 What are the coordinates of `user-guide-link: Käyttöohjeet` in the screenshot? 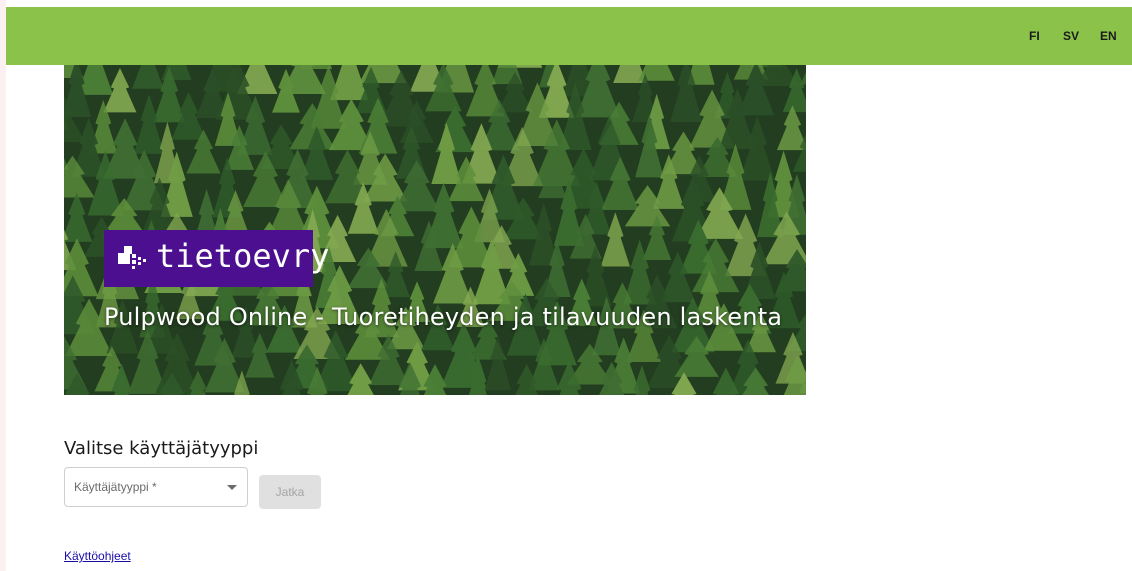 It's located at (97, 556).